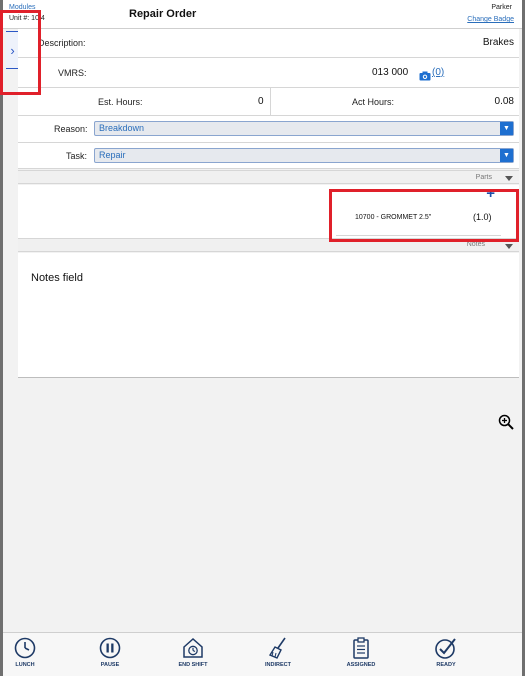 The height and width of the screenshot is (676, 525). What do you see at coordinates (304, 155) in the screenshot?
I see `task-select: Repair ▼` at bounding box center [304, 155].